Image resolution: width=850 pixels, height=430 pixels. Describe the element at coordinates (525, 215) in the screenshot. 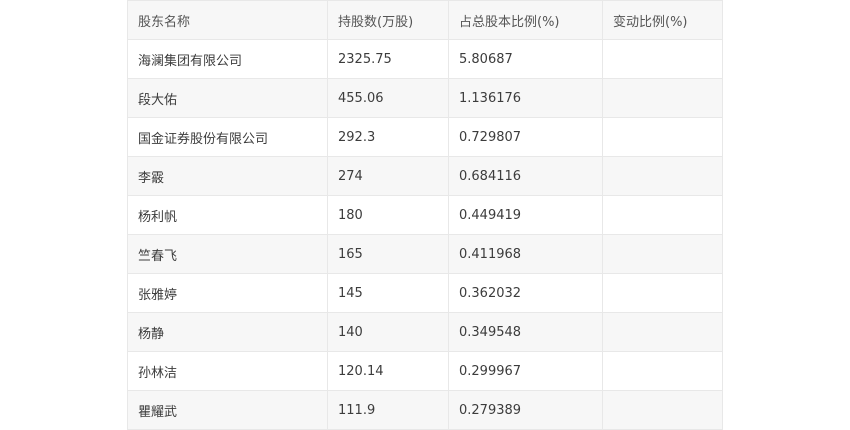

I see `cell-share-ratio: 0.449419` at that location.